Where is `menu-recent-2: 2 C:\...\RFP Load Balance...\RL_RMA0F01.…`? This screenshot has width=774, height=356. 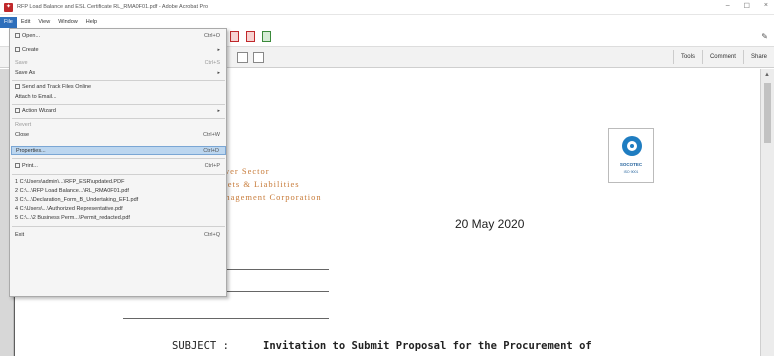
menu-recent-2: 2 C:\...\RFP Load Balance...\RL_RMA0F01.… is located at coordinates (118, 191).